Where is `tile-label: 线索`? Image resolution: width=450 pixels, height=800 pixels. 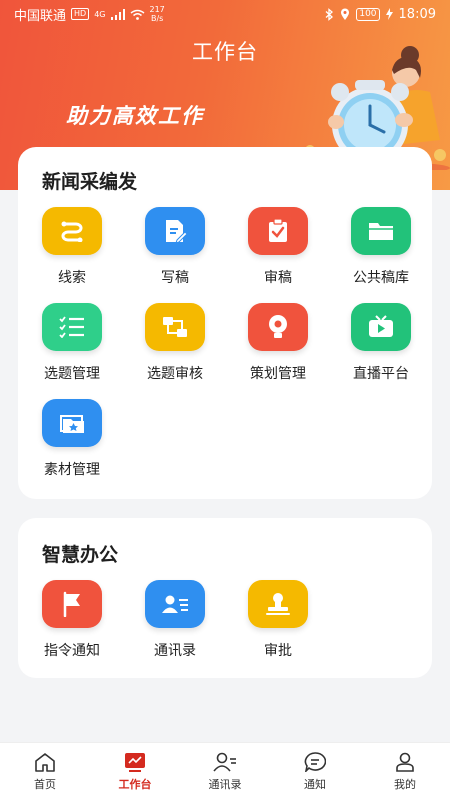 tile-label: 线索 is located at coordinates (72, 278).